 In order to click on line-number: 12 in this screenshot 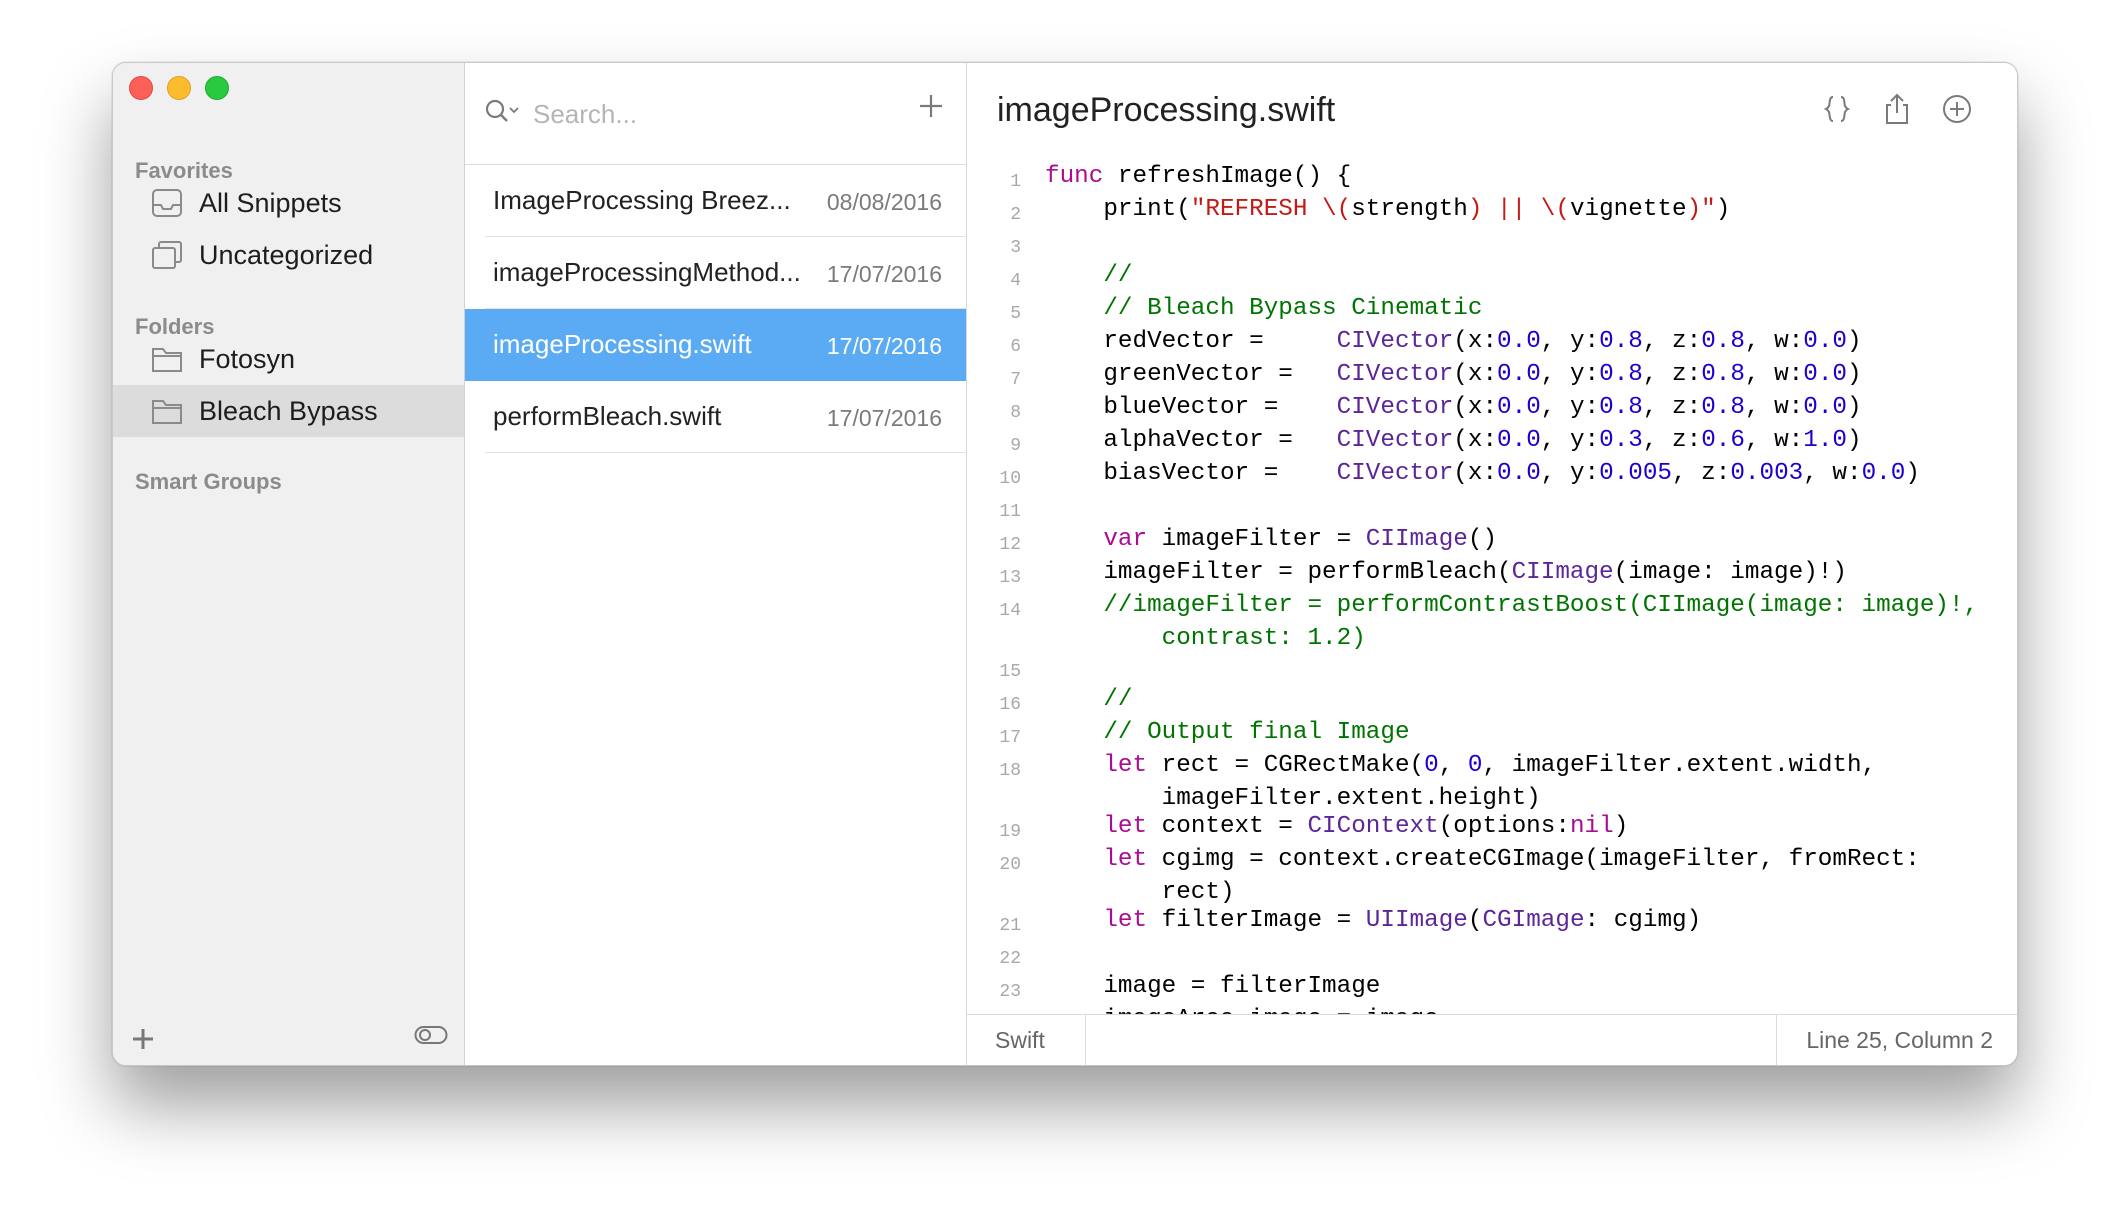, I will do `click(1010, 545)`.